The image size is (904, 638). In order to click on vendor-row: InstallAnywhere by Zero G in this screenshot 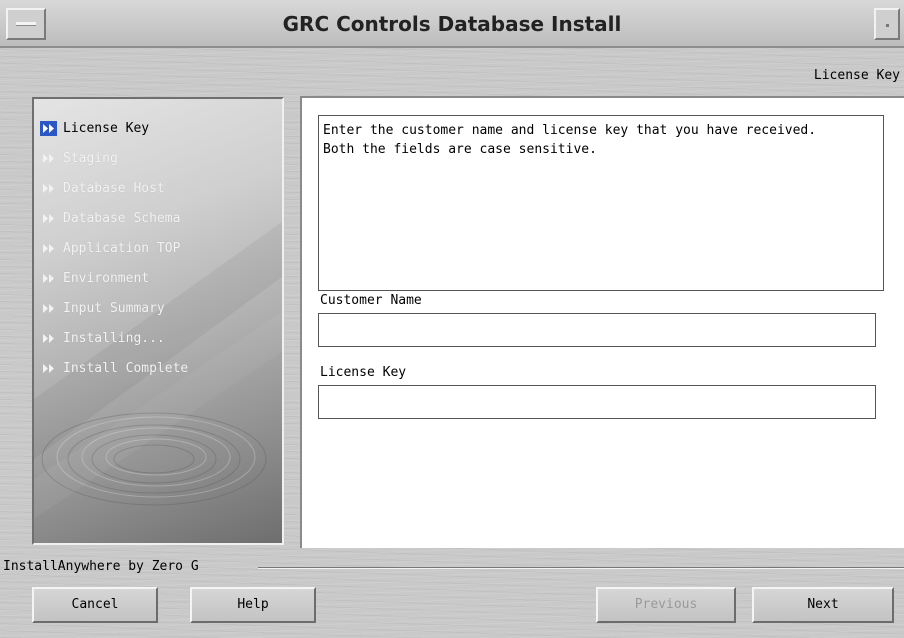, I will do `click(452, 568)`.